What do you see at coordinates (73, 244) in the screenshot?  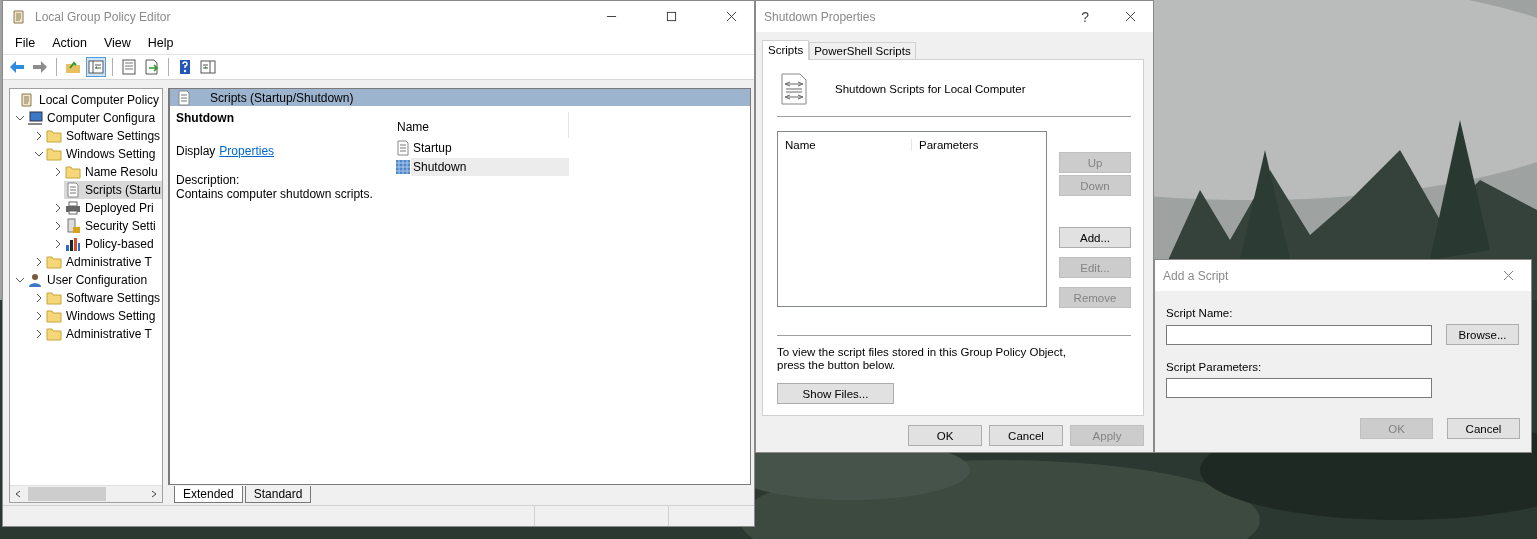 I see `bar-chart-icon` at bounding box center [73, 244].